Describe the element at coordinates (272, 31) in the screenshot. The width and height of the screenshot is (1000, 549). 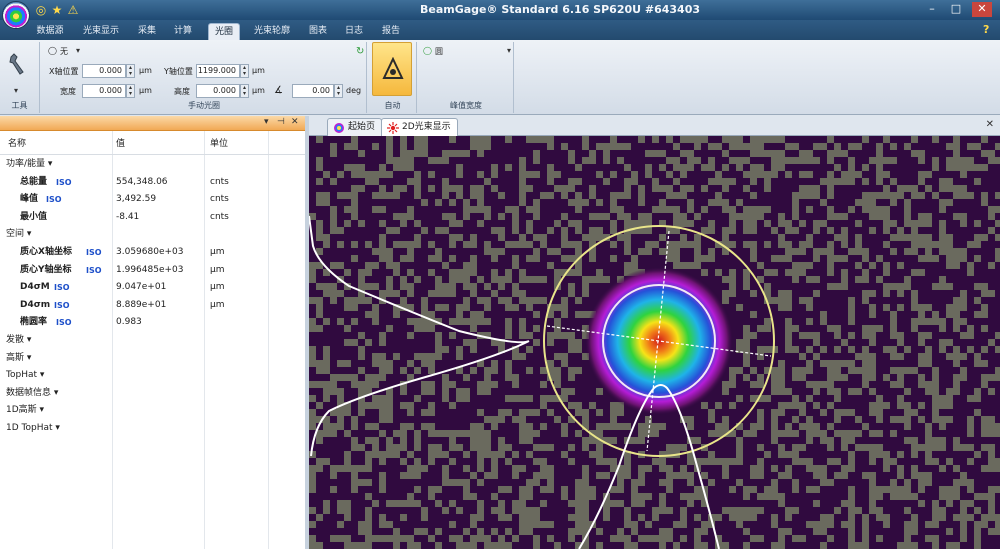
I see `tab-beam-profile: 光束轮廓` at that location.